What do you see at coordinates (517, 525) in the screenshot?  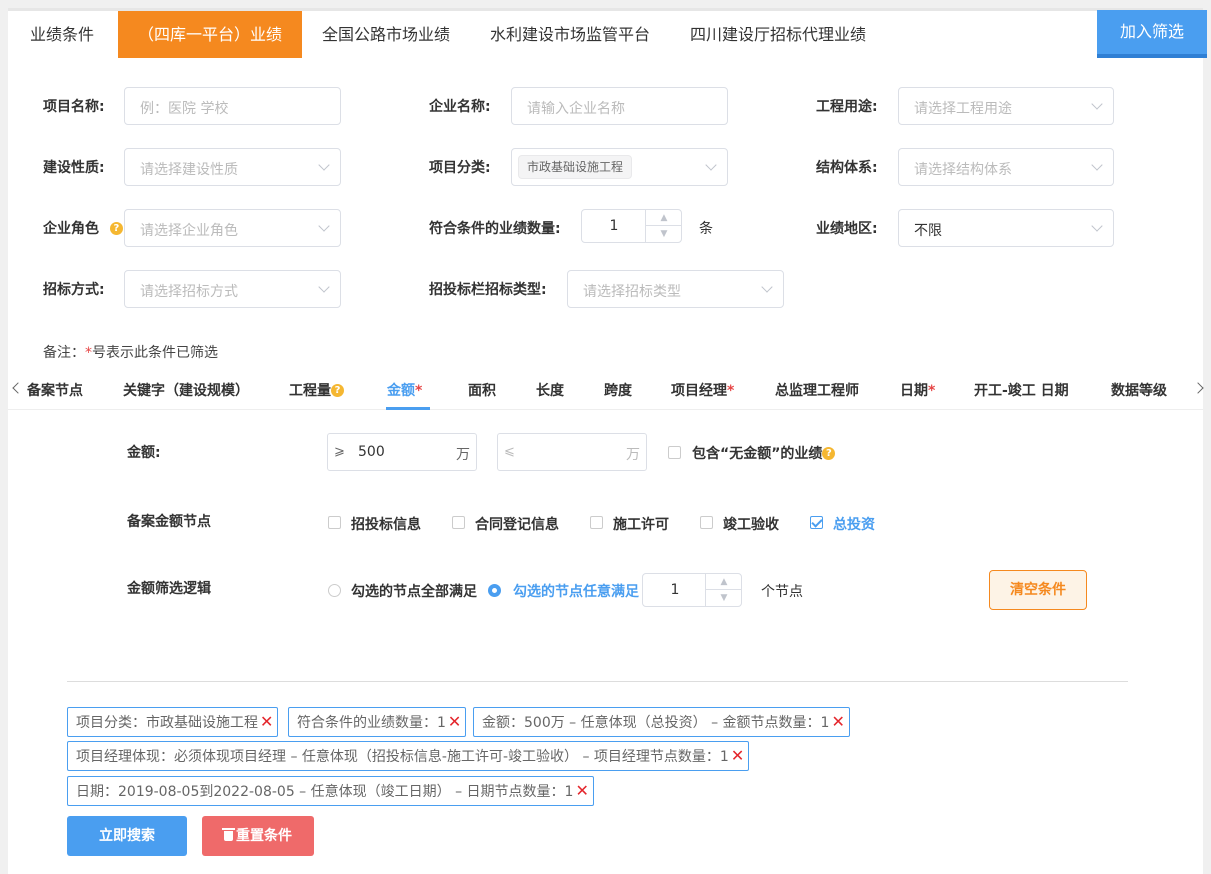 I see `node-contract-label: 合同登记信息` at bounding box center [517, 525].